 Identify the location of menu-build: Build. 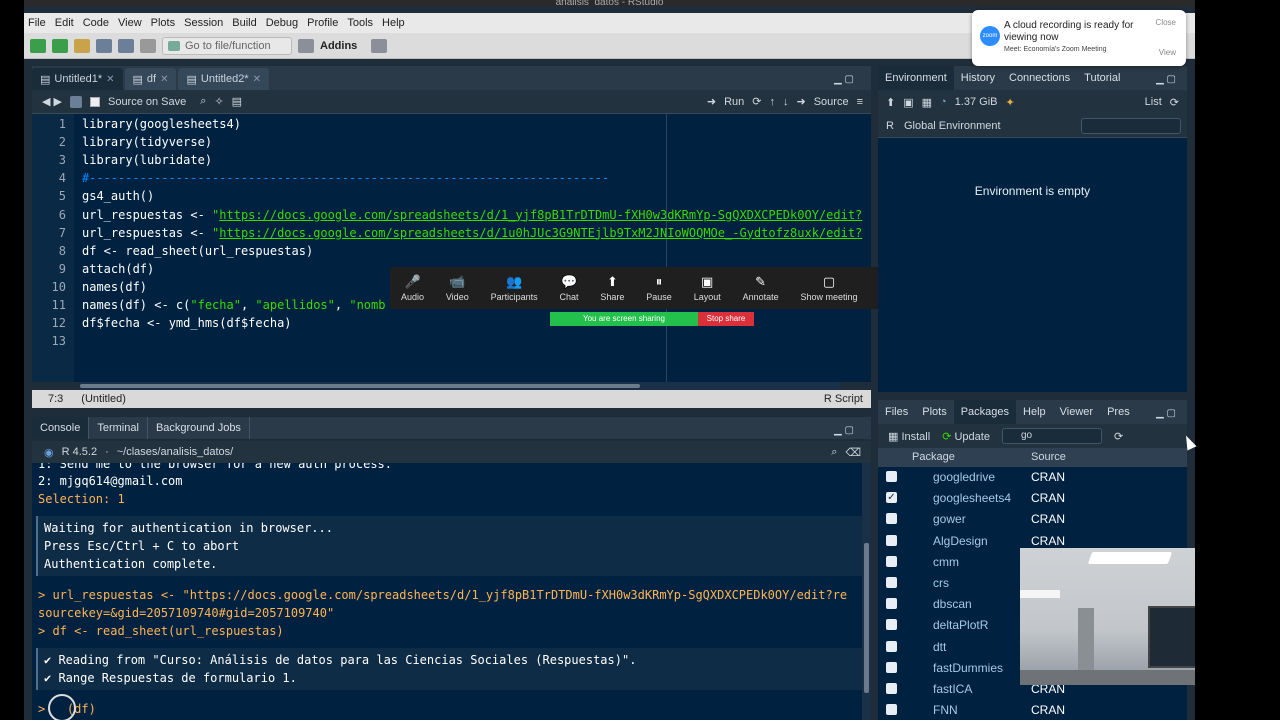
(244, 23).